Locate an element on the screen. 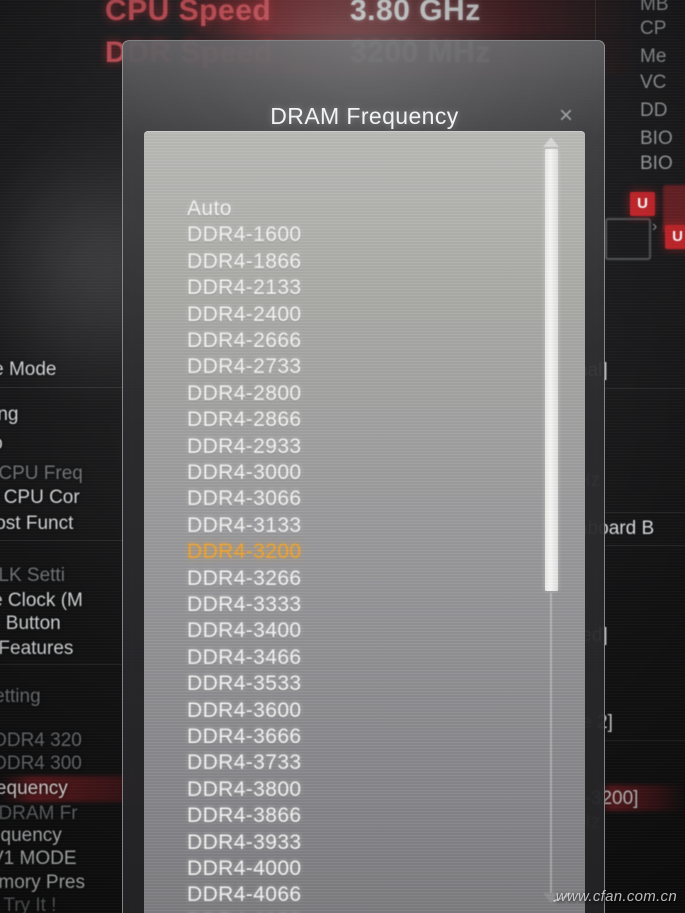 This screenshot has width=685, height=913. list-item: DDR4-3066 is located at coordinates (244, 499).